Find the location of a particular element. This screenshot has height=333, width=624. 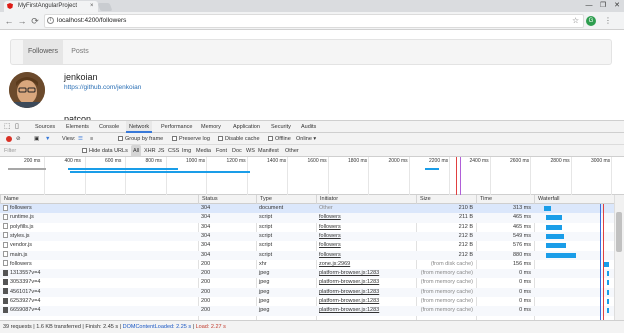

throttle-select: Online ▾ is located at coordinates (306, 139).